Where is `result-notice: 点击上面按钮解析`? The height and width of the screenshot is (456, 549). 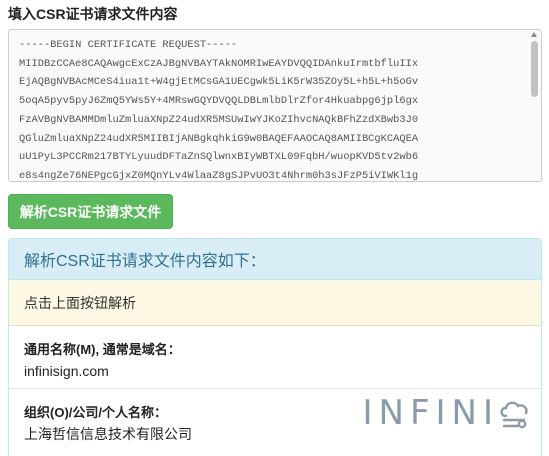
result-notice: 点击上面按钮解析 is located at coordinates (275, 303).